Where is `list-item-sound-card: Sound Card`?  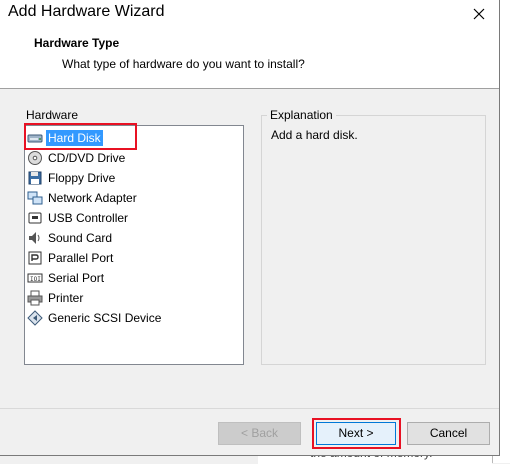 list-item-sound-card: Sound Card is located at coordinates (70, 237).